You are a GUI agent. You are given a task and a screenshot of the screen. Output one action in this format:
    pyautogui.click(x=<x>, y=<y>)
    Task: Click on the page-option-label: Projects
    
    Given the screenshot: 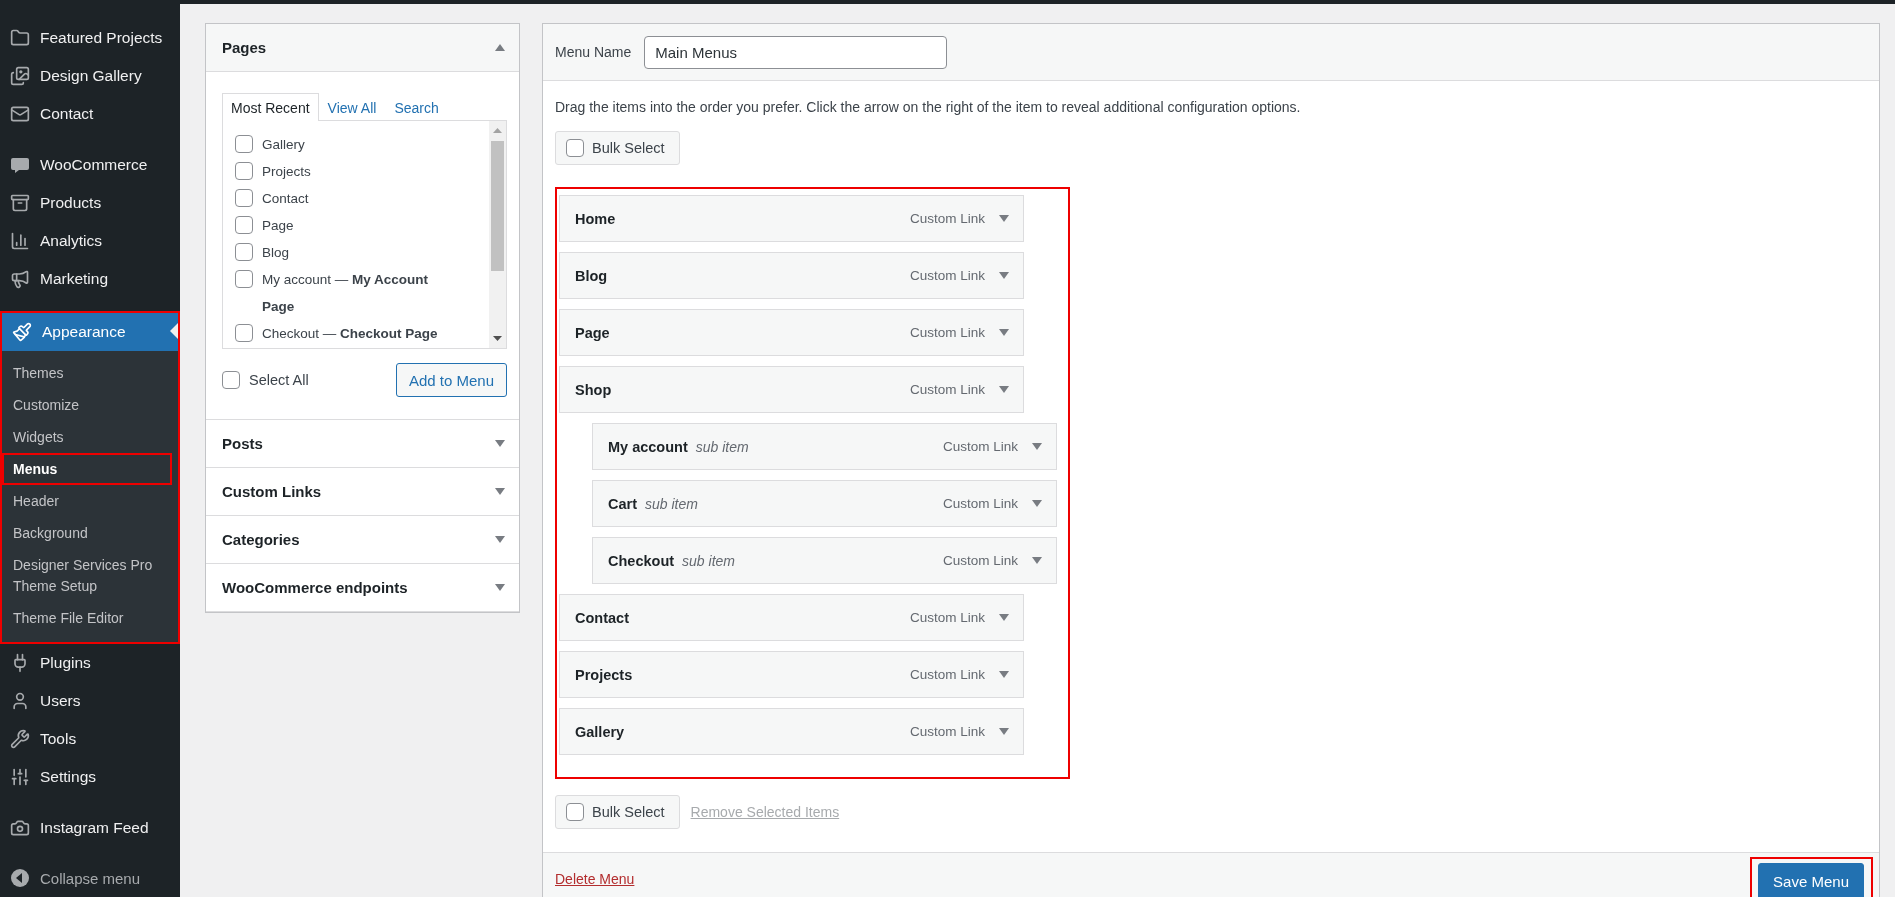 What is the action you would take?
    pyautogui.click(x=287, y=172)
    